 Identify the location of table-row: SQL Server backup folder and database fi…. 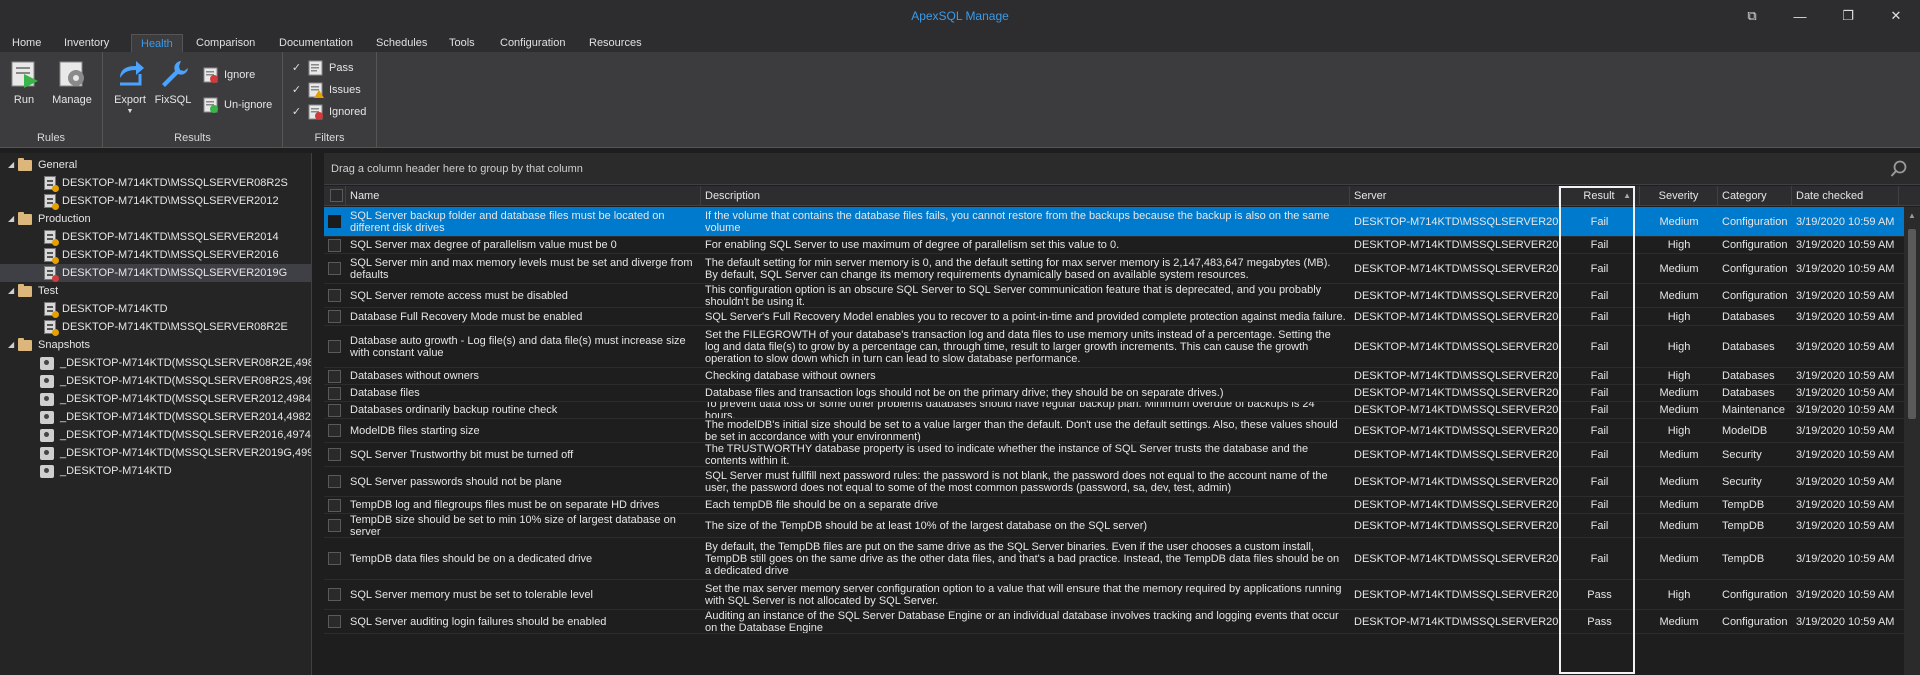
(1114, 222).